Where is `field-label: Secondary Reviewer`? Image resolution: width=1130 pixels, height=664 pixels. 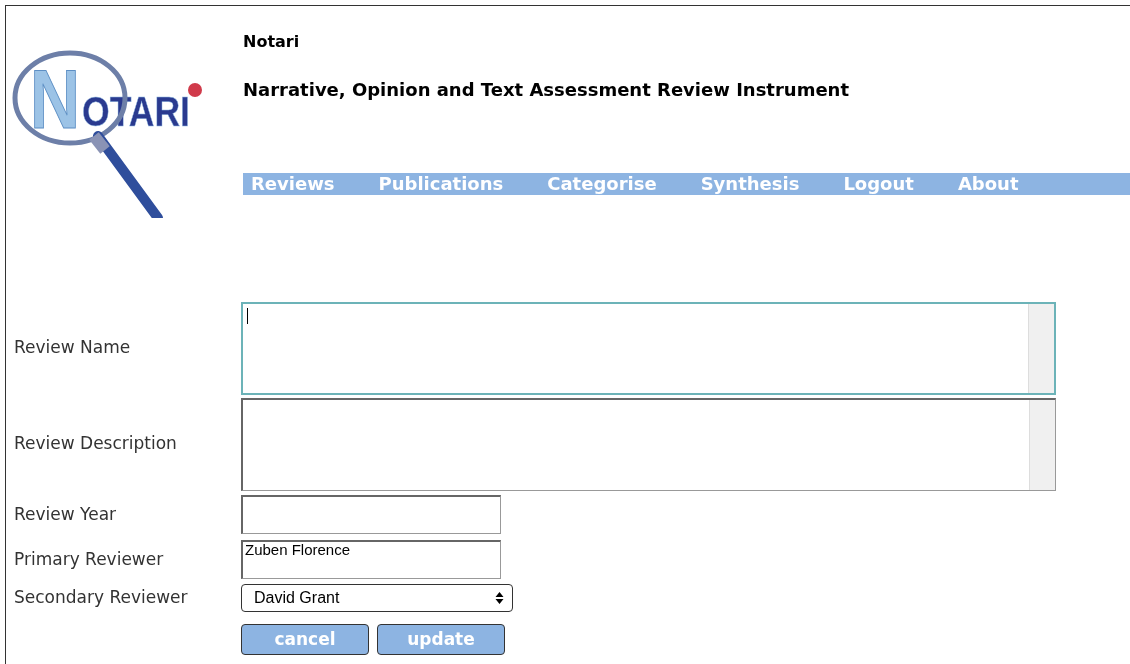
field-label: Secondary Reviewer is located at coordinates (101, 598).